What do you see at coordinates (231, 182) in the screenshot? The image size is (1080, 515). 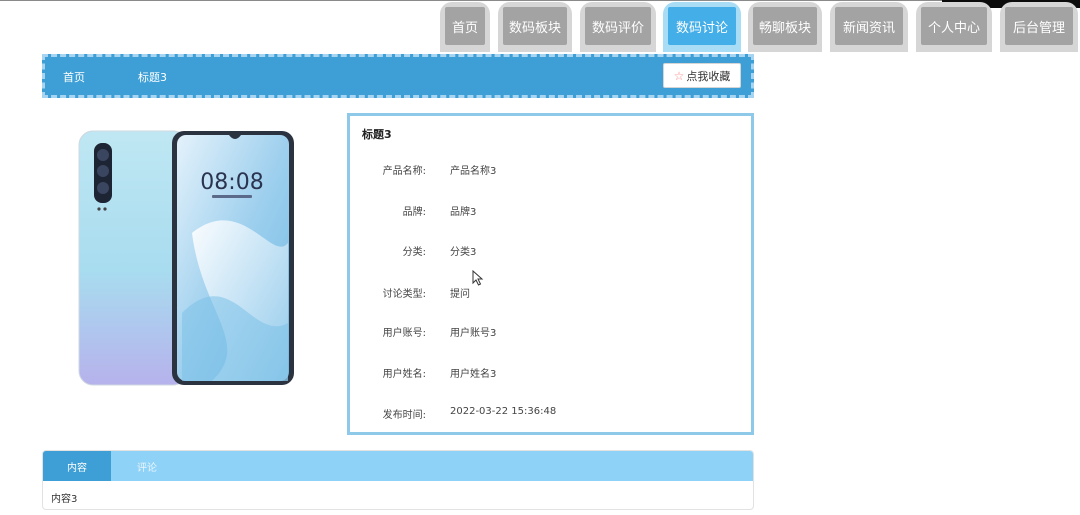 I see `lockscreen-time: 08:08` at bounding box center [231, 182].